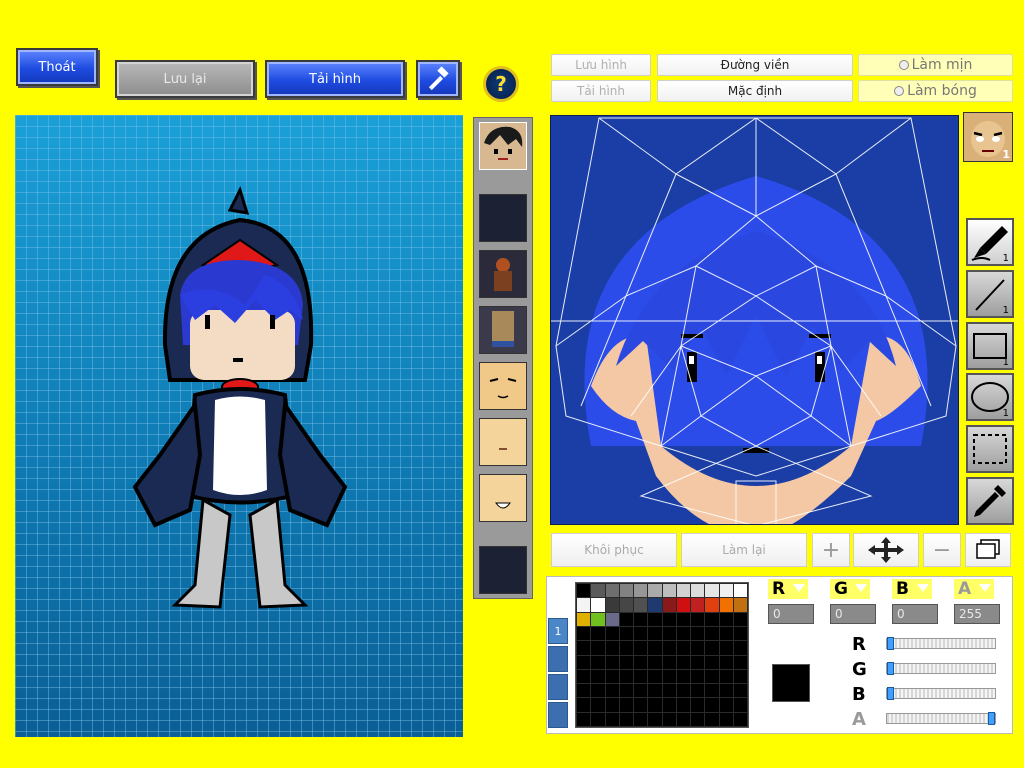  What do you see at coordinates (57, 67) in the screenshot?
I see `exit-button: Thoát` at bounding box center [57, 67].